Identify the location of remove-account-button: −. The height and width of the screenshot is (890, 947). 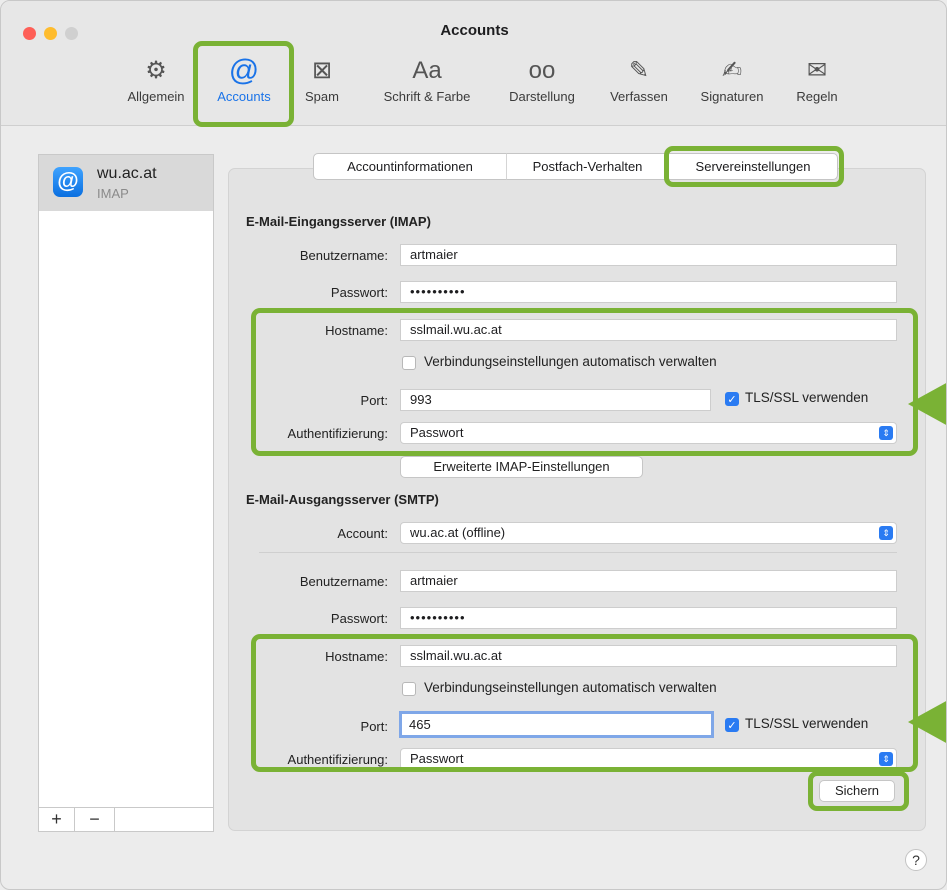
(95, 820).